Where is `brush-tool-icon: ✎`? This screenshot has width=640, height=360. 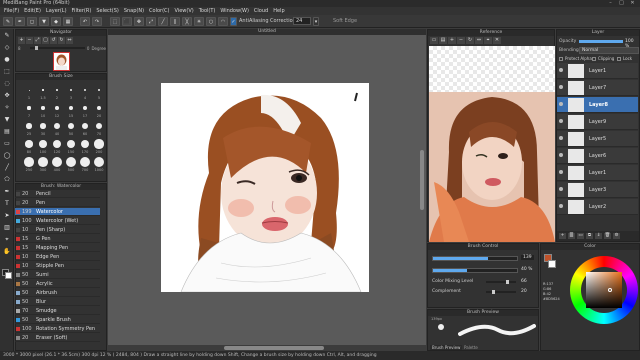 brush-tool-icon: ✎ is located at coordinates (7, 35).